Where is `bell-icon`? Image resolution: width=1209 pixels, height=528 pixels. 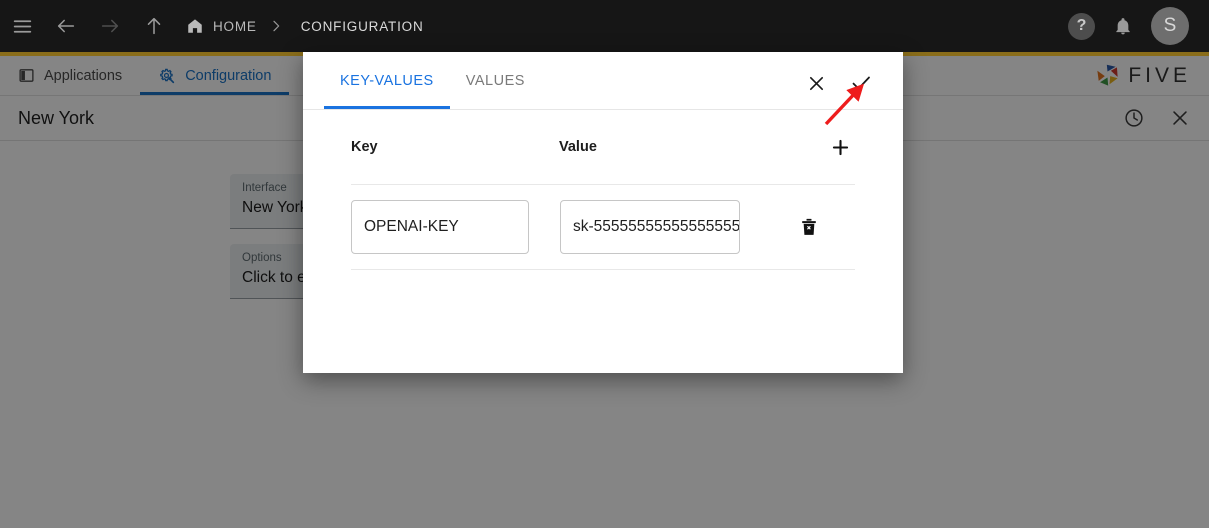
bell-icon is located at coordinates (1123, 26).